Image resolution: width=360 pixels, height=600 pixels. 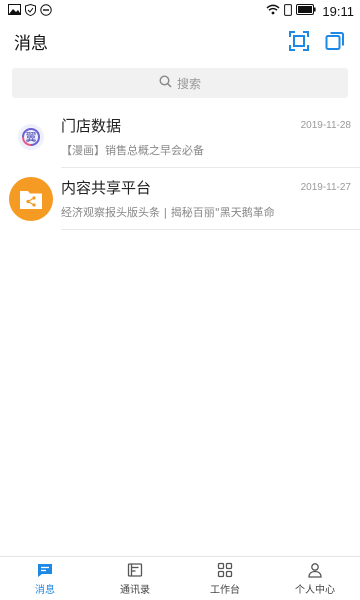 I want to click on avatar: 翼, so click(x=31, y=137).